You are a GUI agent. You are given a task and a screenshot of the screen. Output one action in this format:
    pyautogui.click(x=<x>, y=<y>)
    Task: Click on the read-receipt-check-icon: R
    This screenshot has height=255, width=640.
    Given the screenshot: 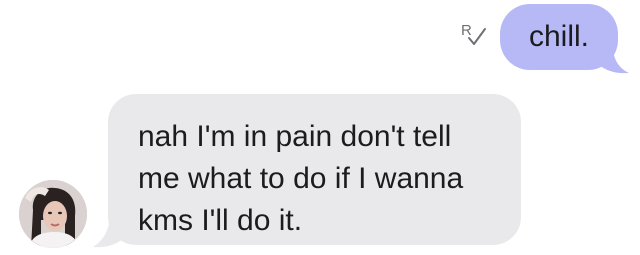 What is the action you would take?
    pyautogui.click(x=473, y=35)
    